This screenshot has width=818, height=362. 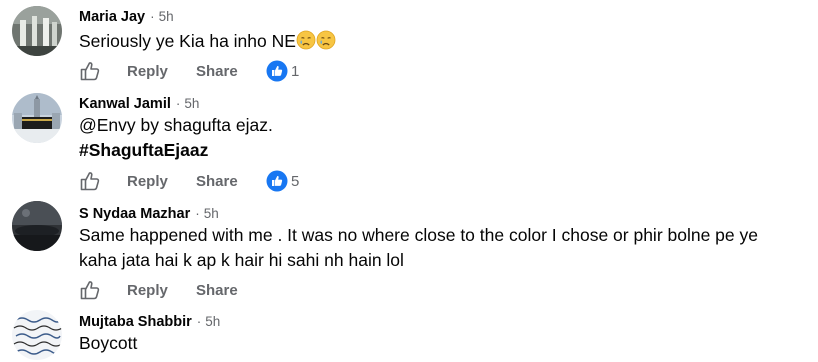 I want to click on comment-actions: Reply Share 1, so click(x=209, y=72).